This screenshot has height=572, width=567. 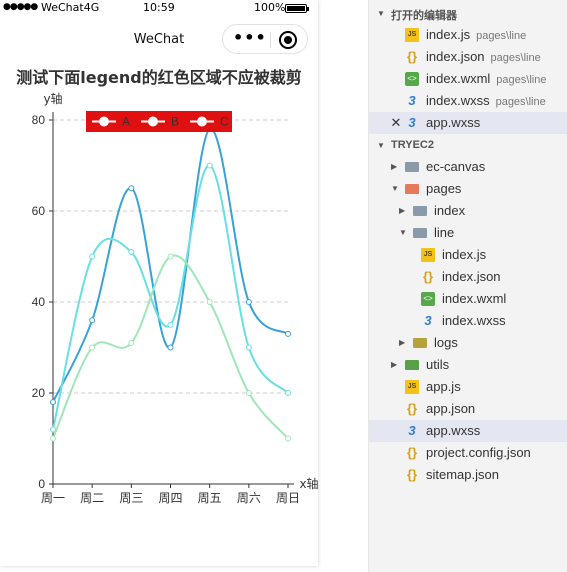 What do you see at coordinates (70, 7) in the screenshot?
I see `carrier-label: WeChat4G` at bounding box center [70, 7].